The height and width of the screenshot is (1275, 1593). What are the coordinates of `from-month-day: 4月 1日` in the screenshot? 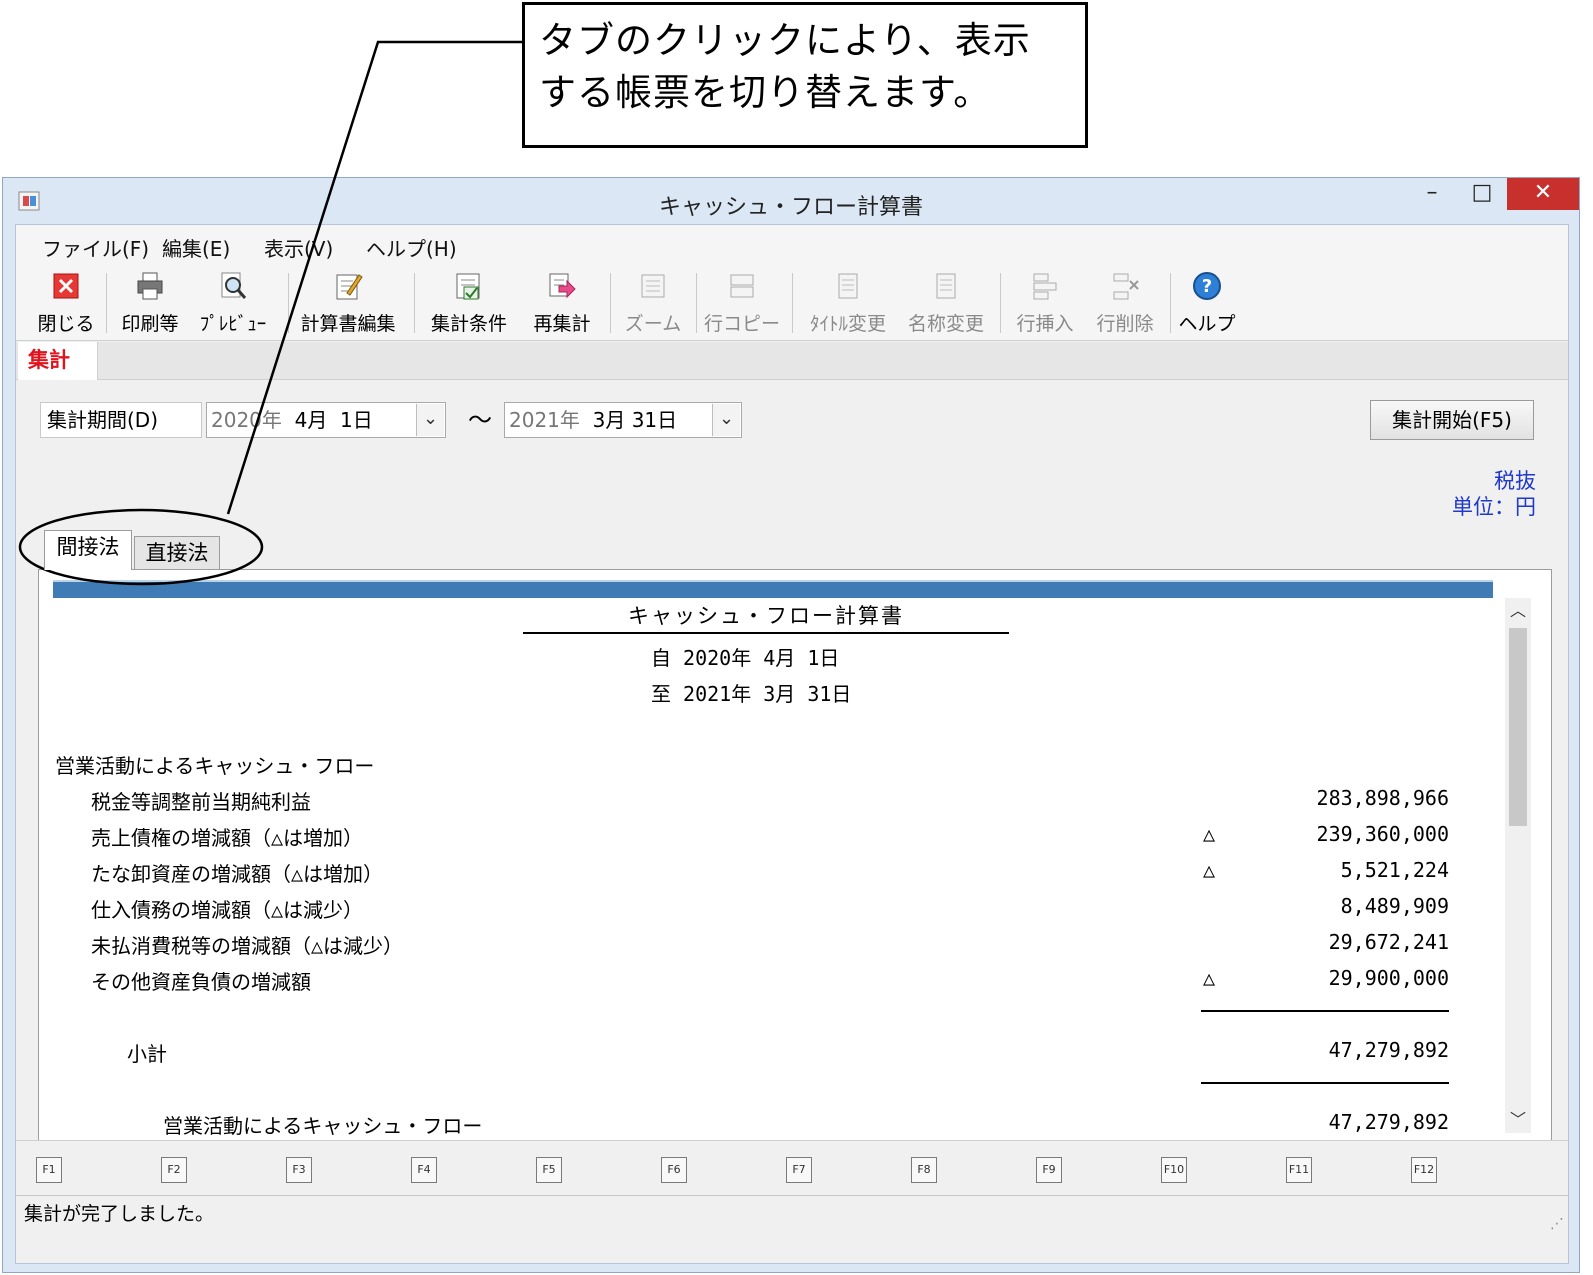 It's located at (327, 420).